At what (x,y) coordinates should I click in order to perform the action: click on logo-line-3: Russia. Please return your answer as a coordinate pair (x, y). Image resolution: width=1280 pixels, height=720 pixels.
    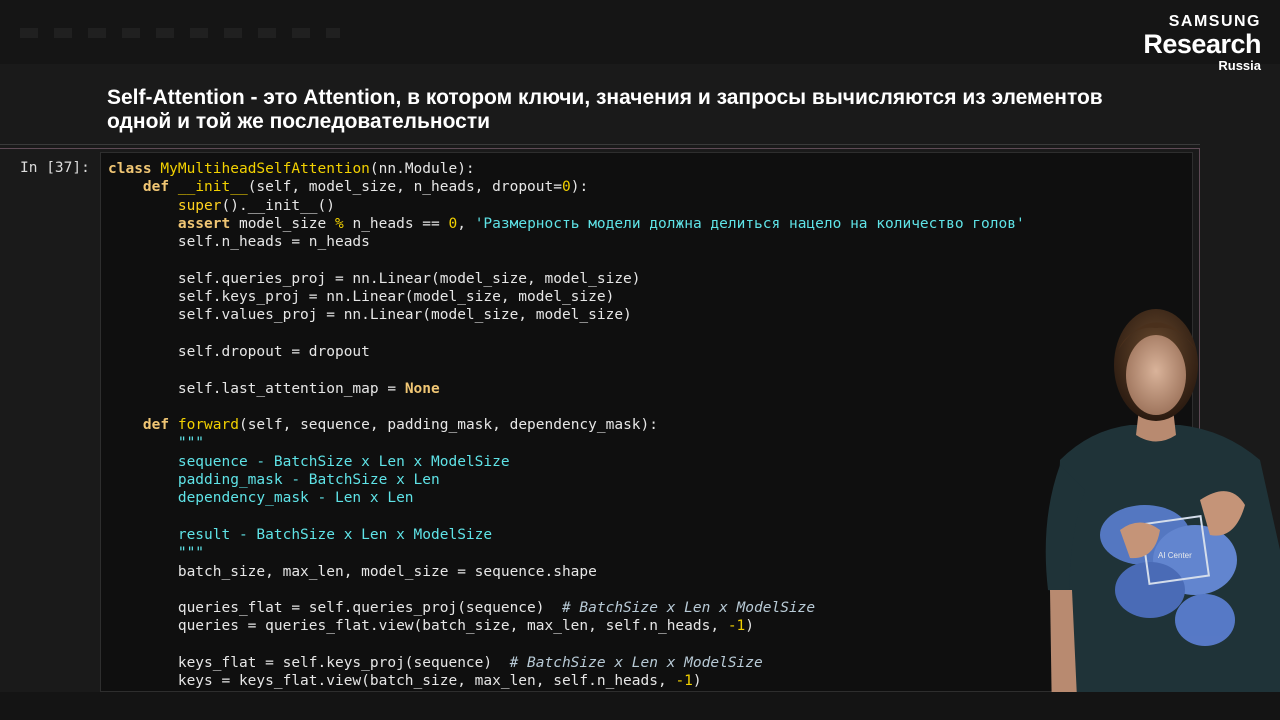
    Looking at the image, I should click on (1239, 65).